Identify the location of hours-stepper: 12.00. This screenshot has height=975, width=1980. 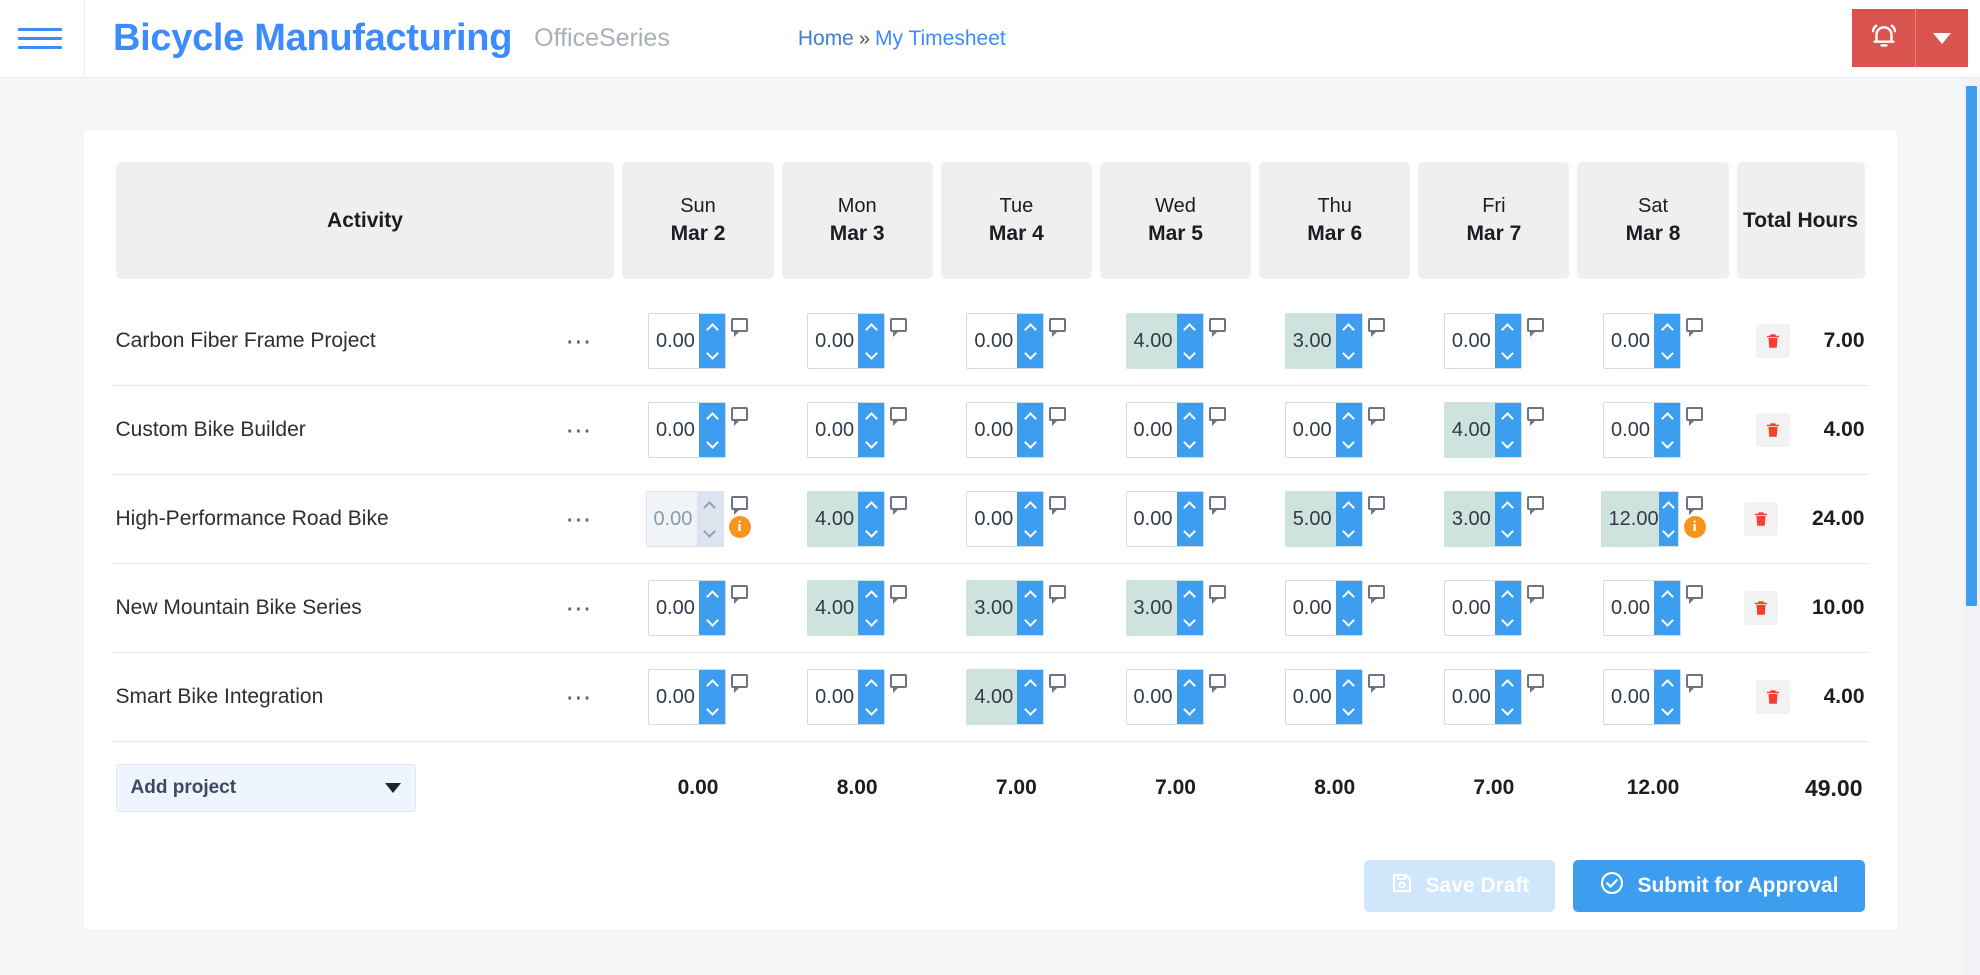
(1639, 519).